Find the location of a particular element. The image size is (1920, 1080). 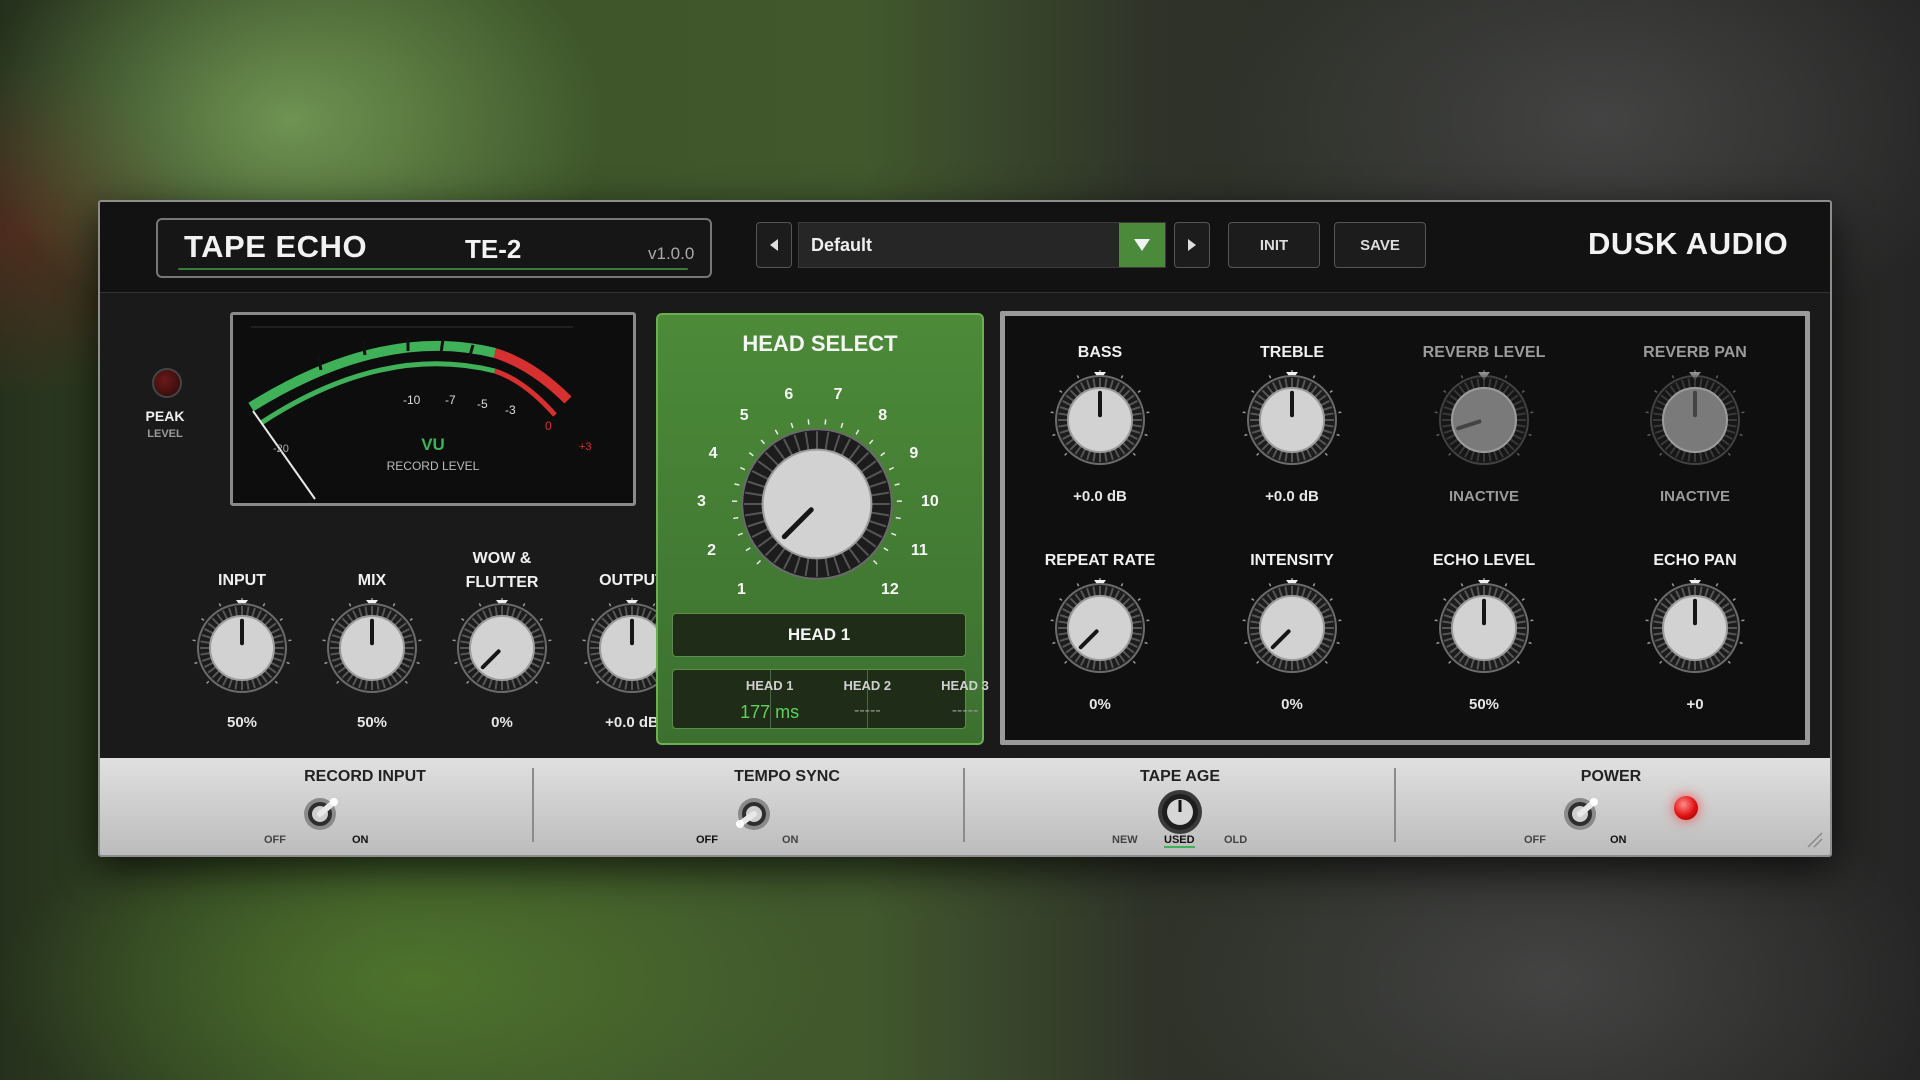

peak-sublabel: LEVEL is located at coordinates (165, 434).